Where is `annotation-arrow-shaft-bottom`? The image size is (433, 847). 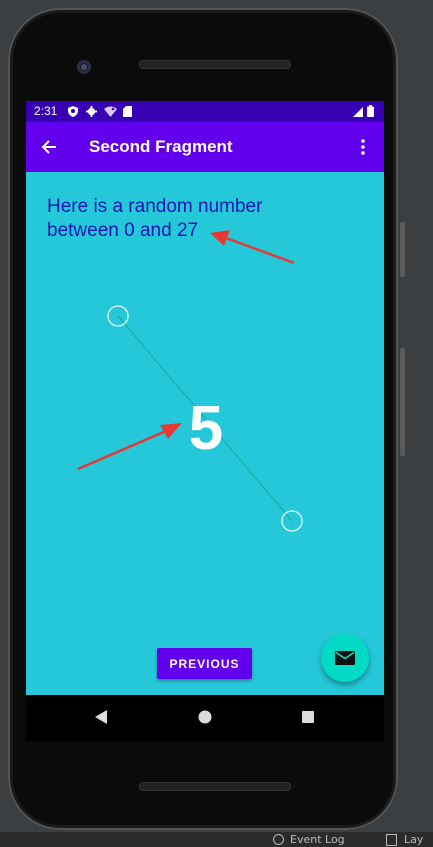
annotation-arrow-shaft-bottom is located at coordinates (122, 450).